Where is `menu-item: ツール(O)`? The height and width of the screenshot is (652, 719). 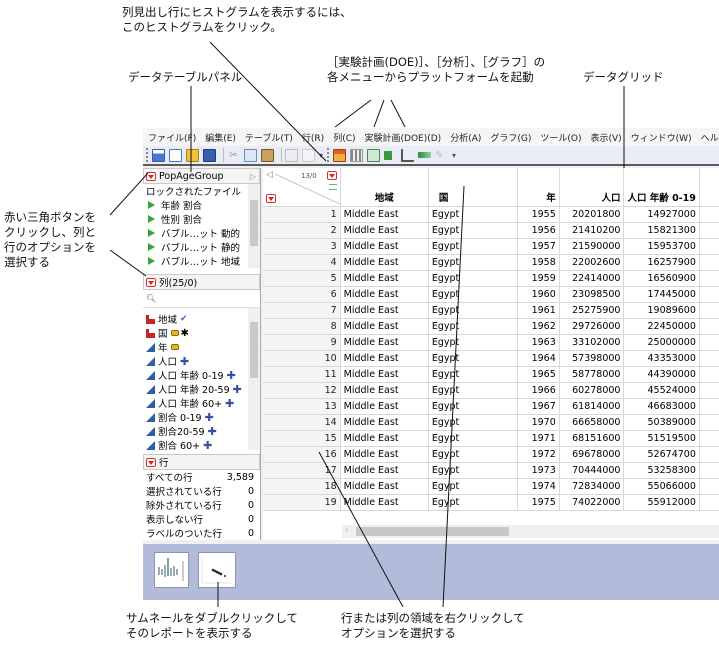 menu-item: ツール(O) is located at coordinates (560, 137).